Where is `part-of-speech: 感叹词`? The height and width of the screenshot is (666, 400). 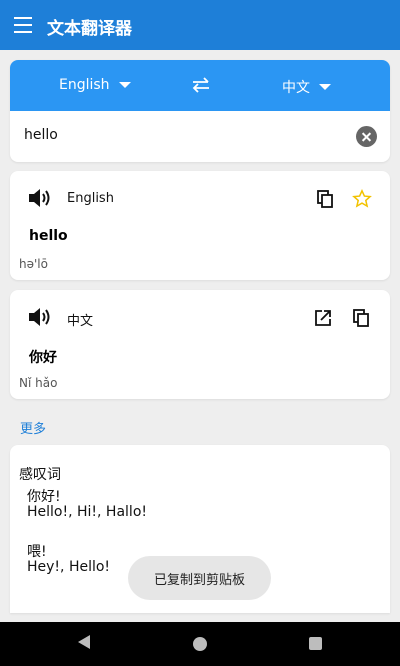
part-of-speech: 感叹词 is located at coordinates (40, 475).